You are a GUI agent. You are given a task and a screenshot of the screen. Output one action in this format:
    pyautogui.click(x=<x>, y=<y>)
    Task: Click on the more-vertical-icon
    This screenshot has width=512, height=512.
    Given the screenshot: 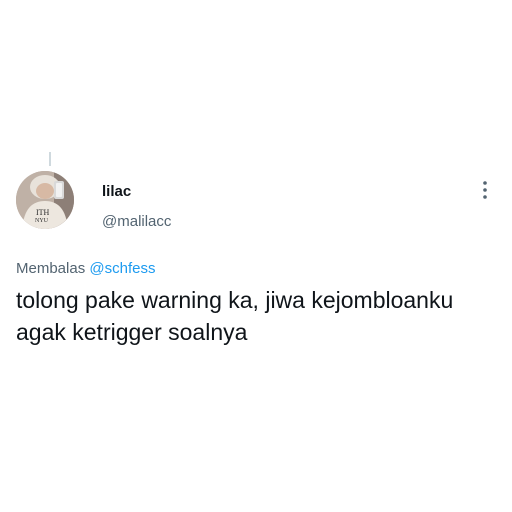 What is the action you would take?
    pyautogui.click(x=485, y=190)
    